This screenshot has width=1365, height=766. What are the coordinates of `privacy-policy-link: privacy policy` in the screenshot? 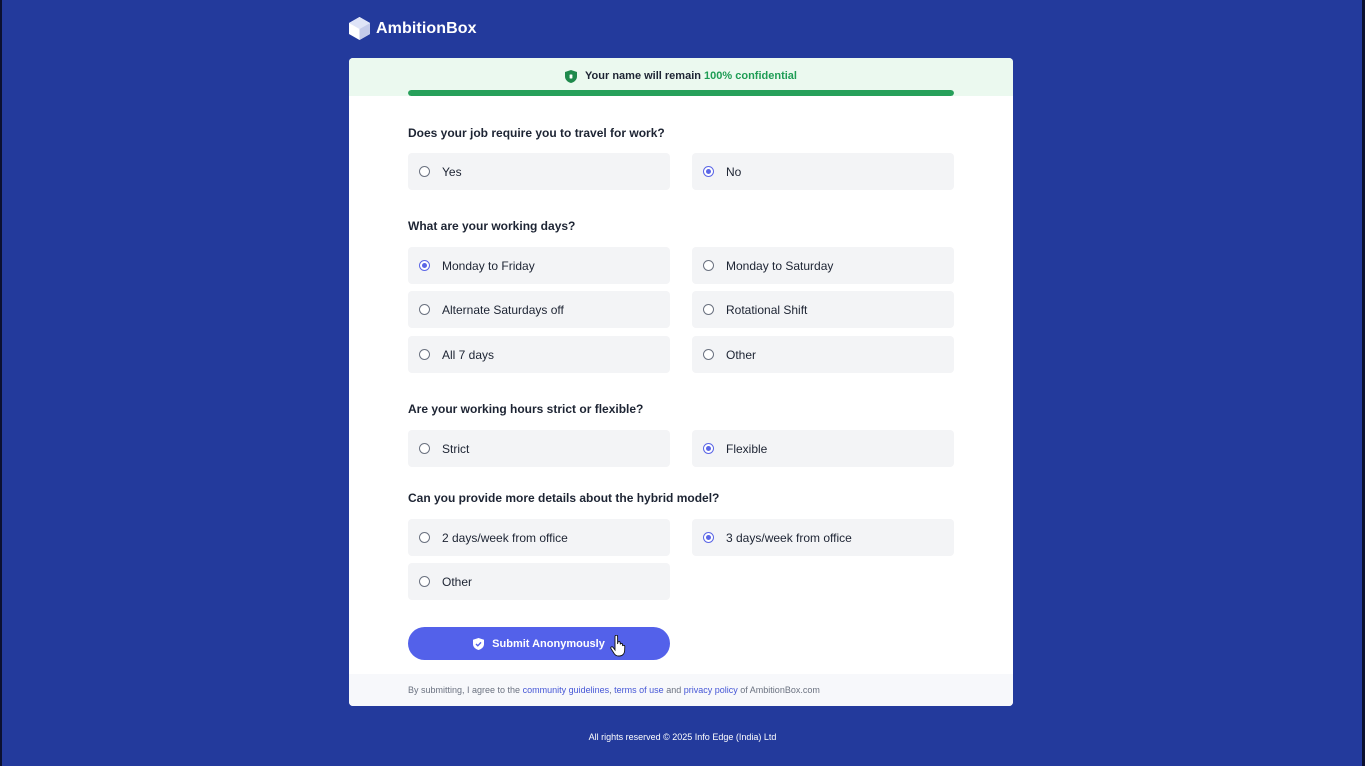 It's located at (711, 690).